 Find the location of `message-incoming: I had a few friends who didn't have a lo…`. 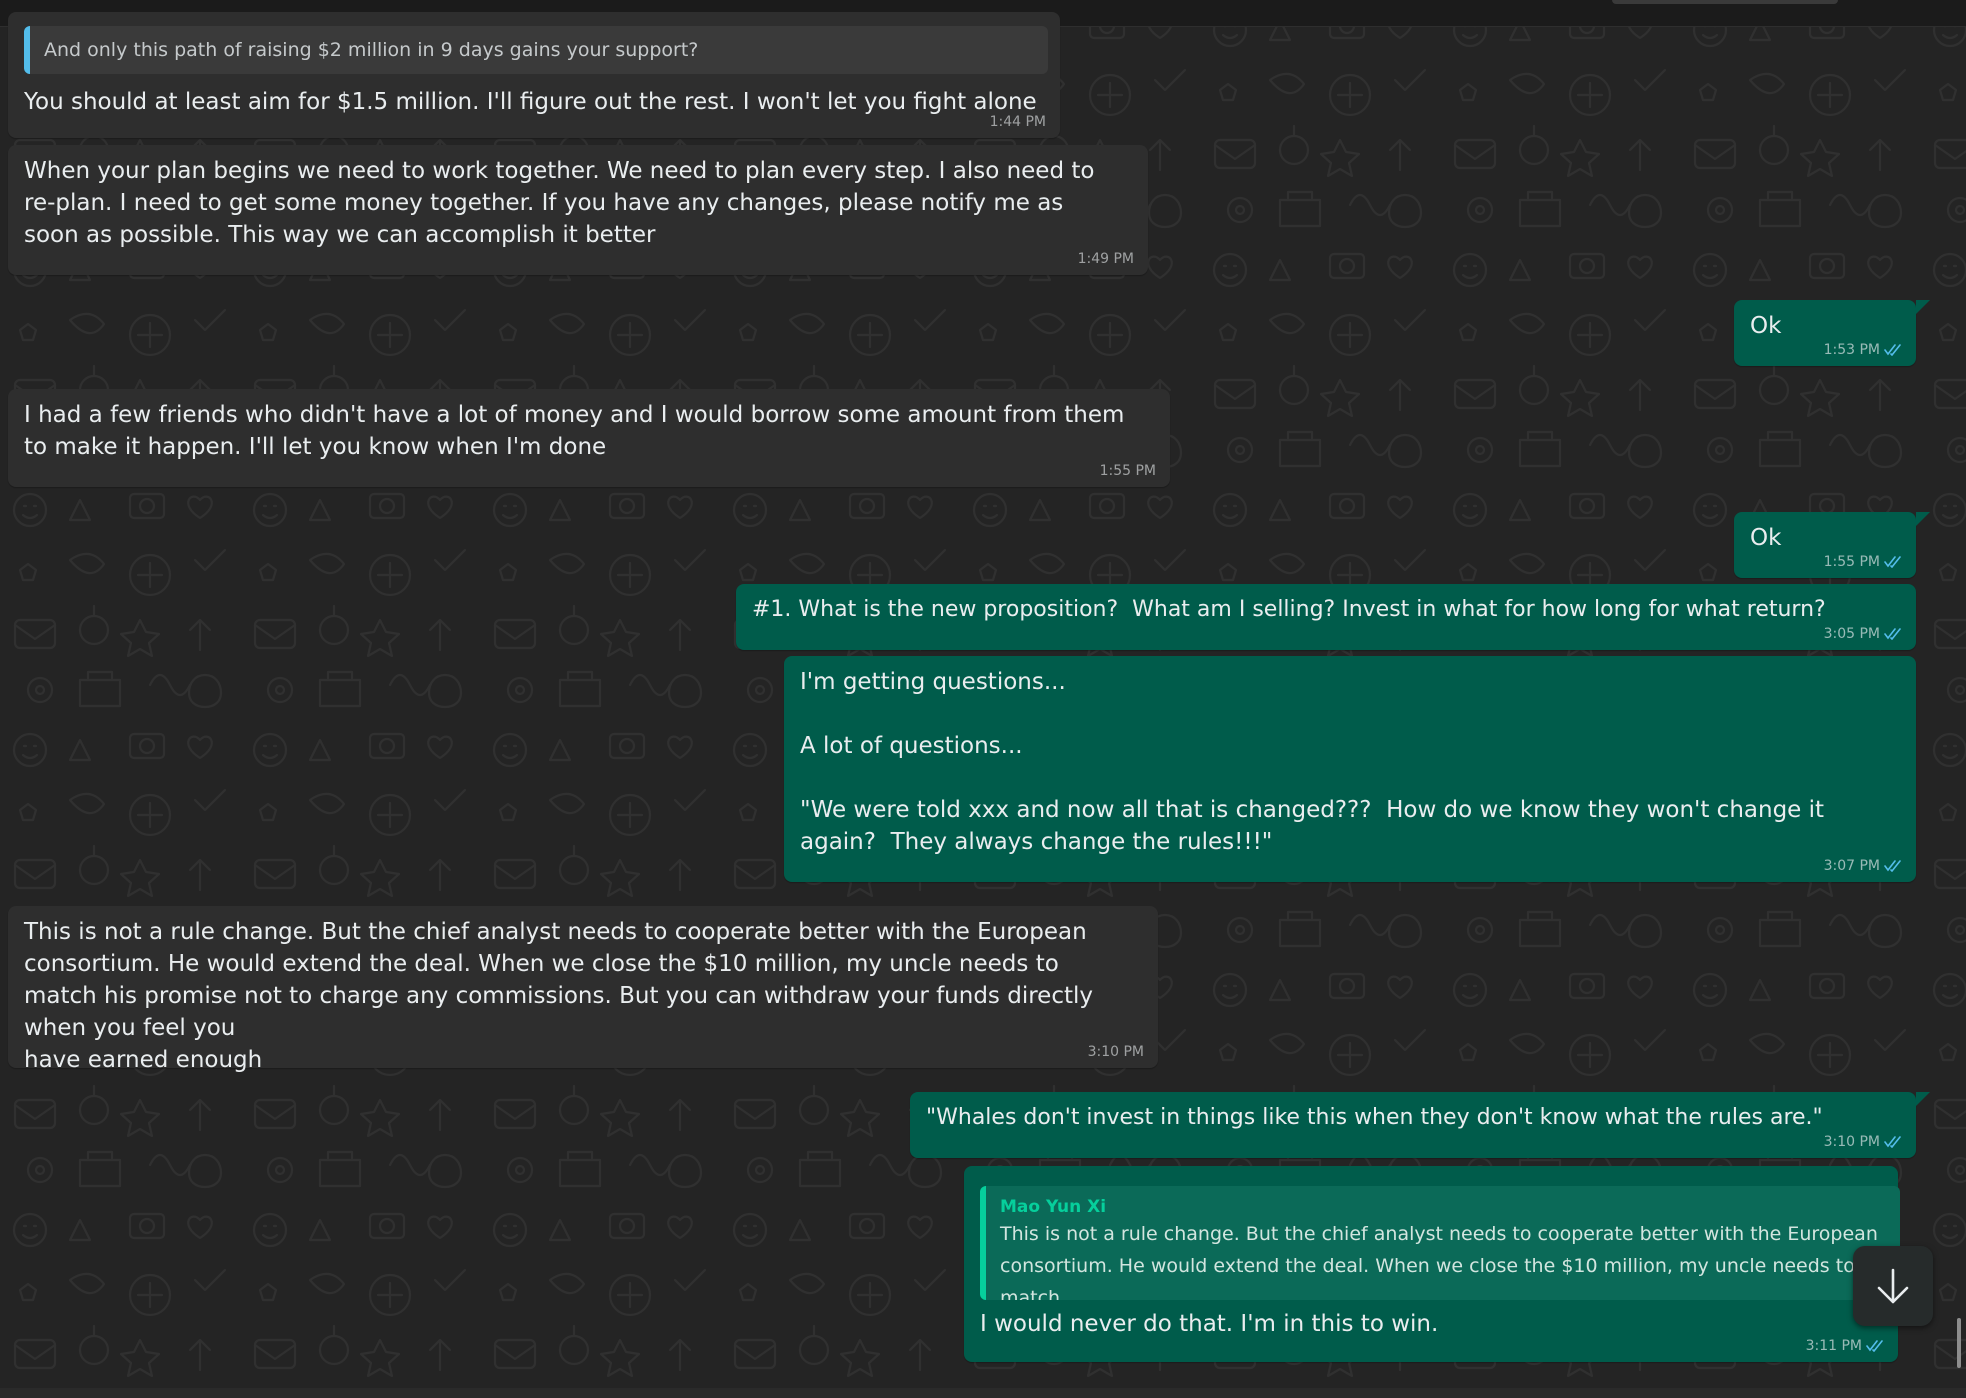

message-incoming: I had a few friends who didn't have a lo… is located at coordinates (589, 438).